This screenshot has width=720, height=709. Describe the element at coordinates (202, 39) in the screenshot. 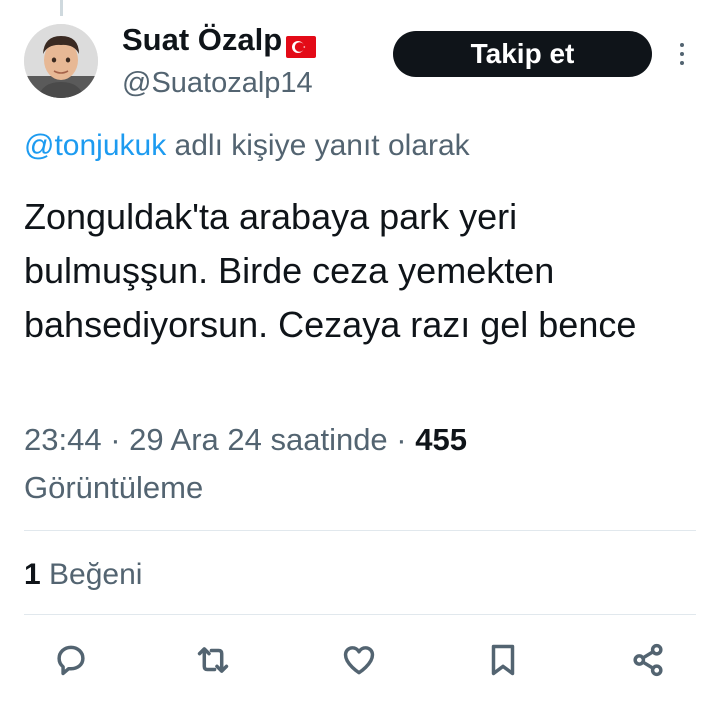

I see `author-name-text: Suat Özalp` at that location.